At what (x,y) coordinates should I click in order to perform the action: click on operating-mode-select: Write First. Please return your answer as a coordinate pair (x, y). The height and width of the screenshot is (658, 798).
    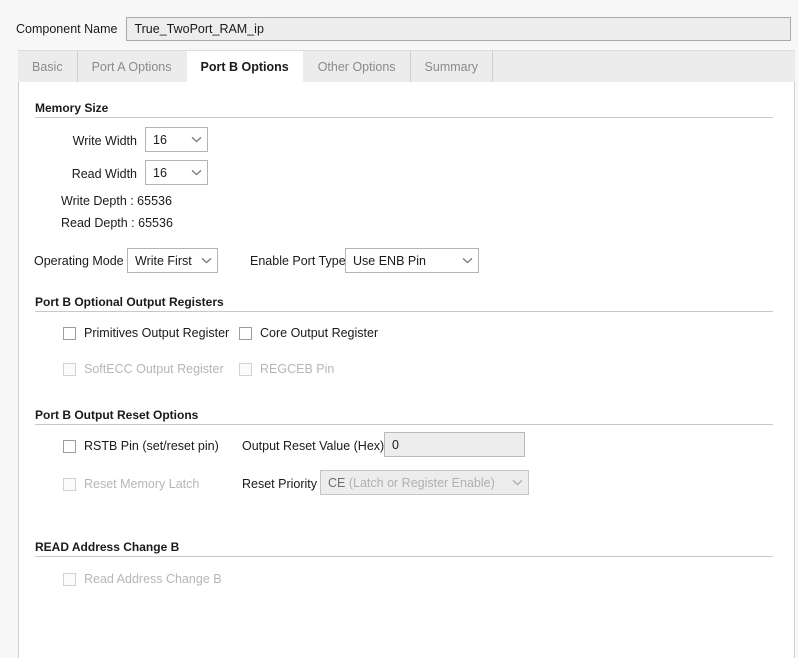
    Looking at the image, I should click on (172, 260).